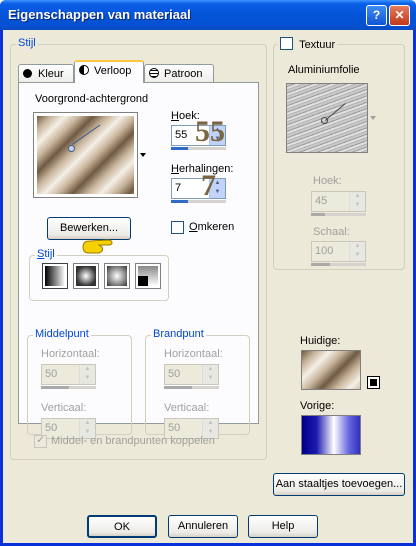  Describe the element at coordinates (62, 334) in the screenshot. I see `middelpunt-legend: Middelpunt` at that location.